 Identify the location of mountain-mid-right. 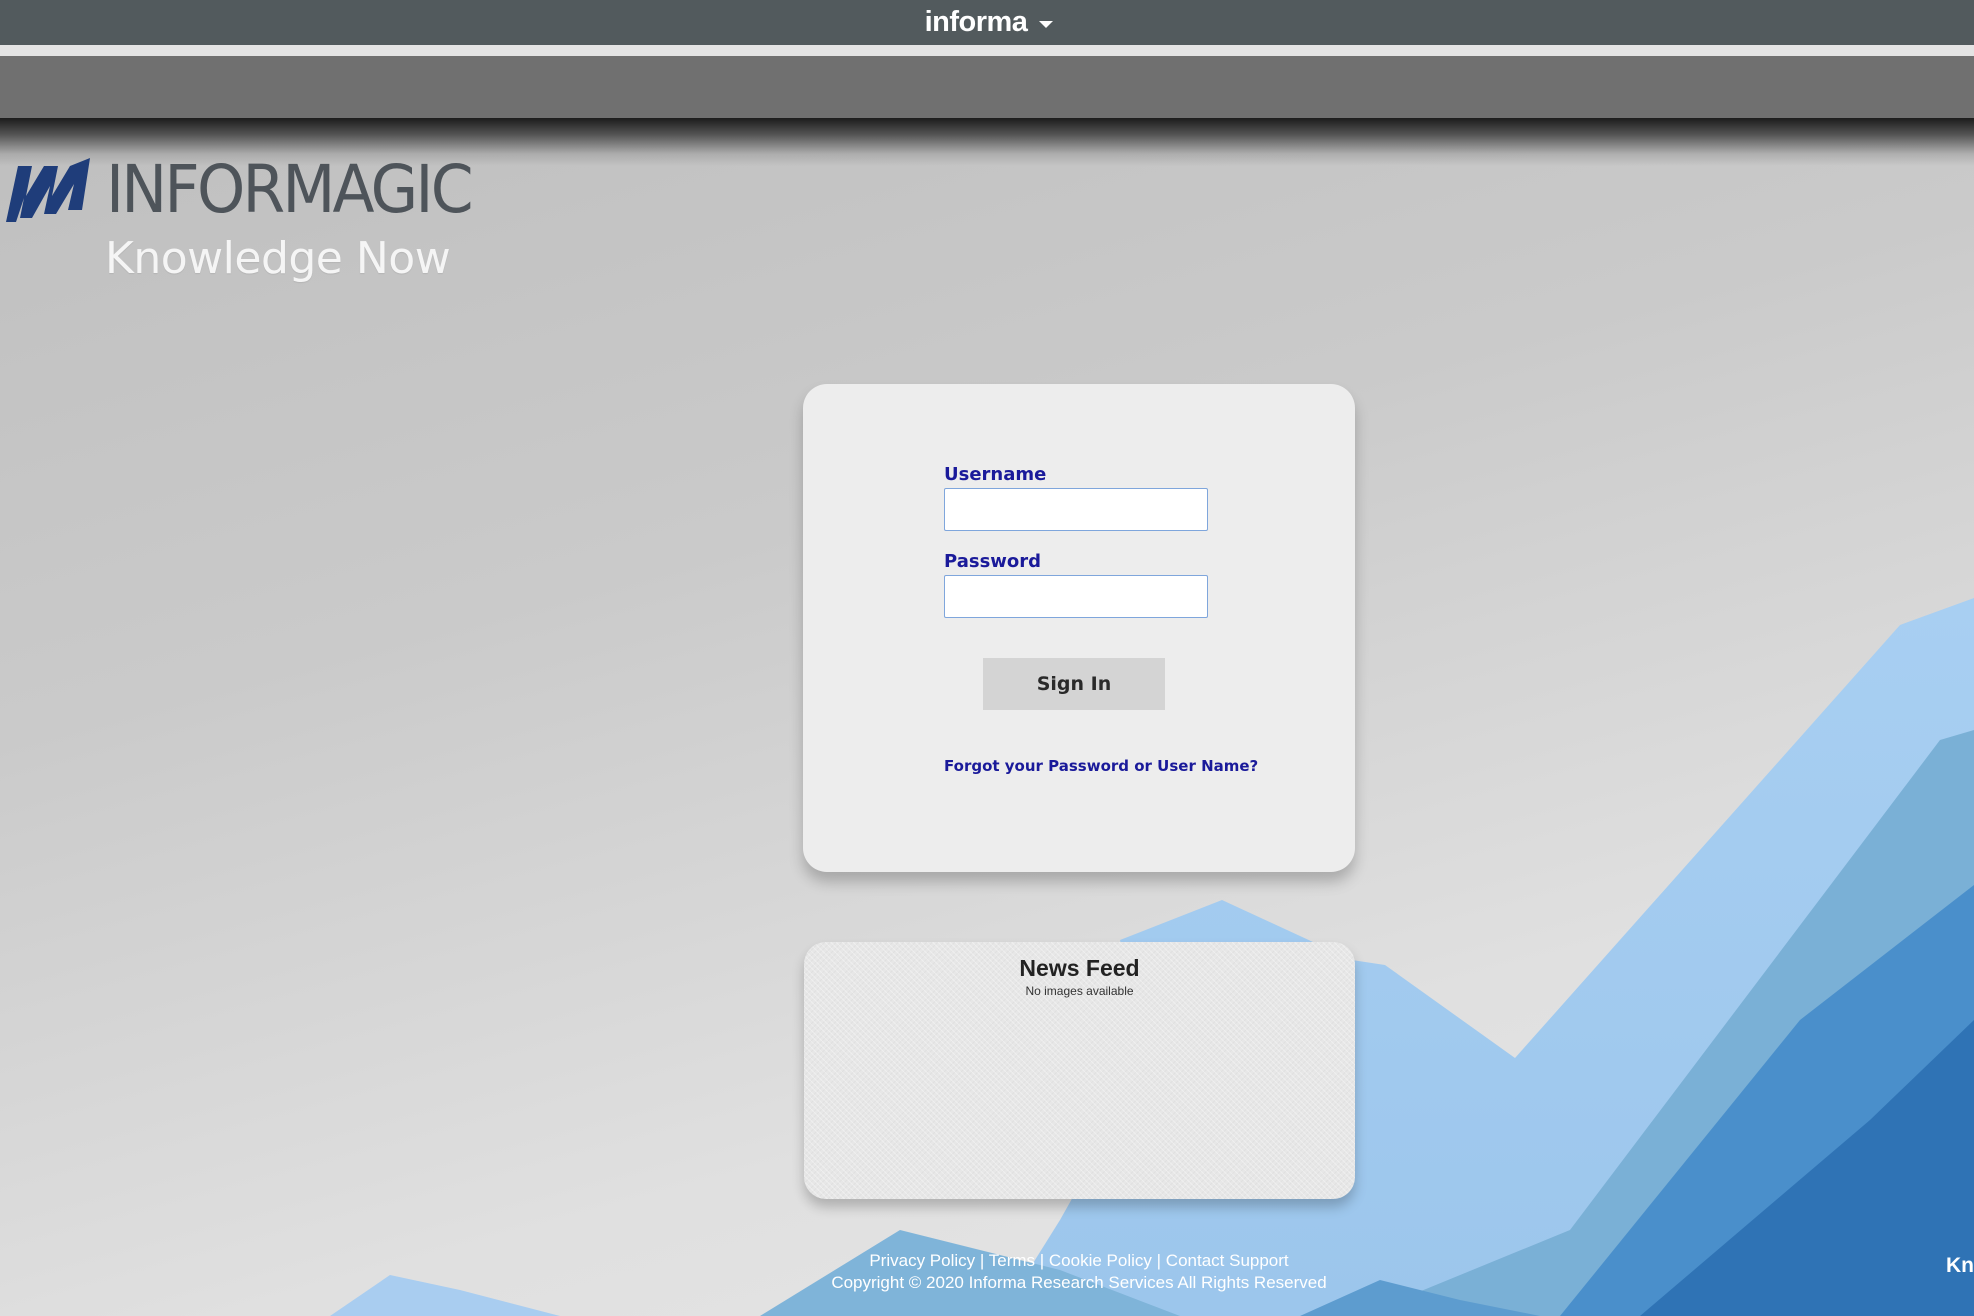
(1667, 1023).